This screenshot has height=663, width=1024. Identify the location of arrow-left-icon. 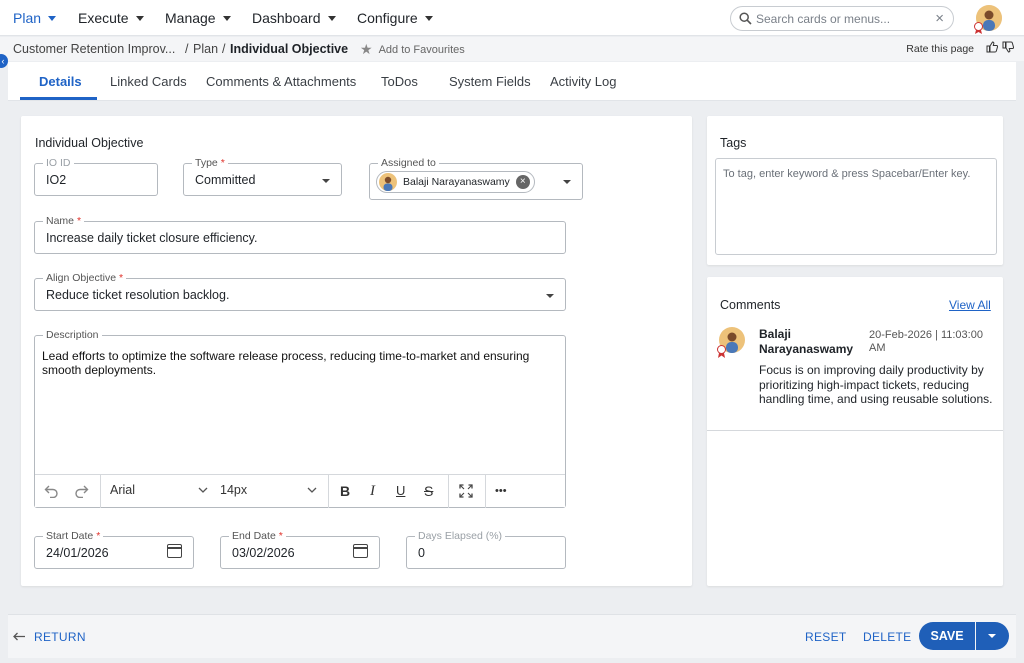
(19, 636).